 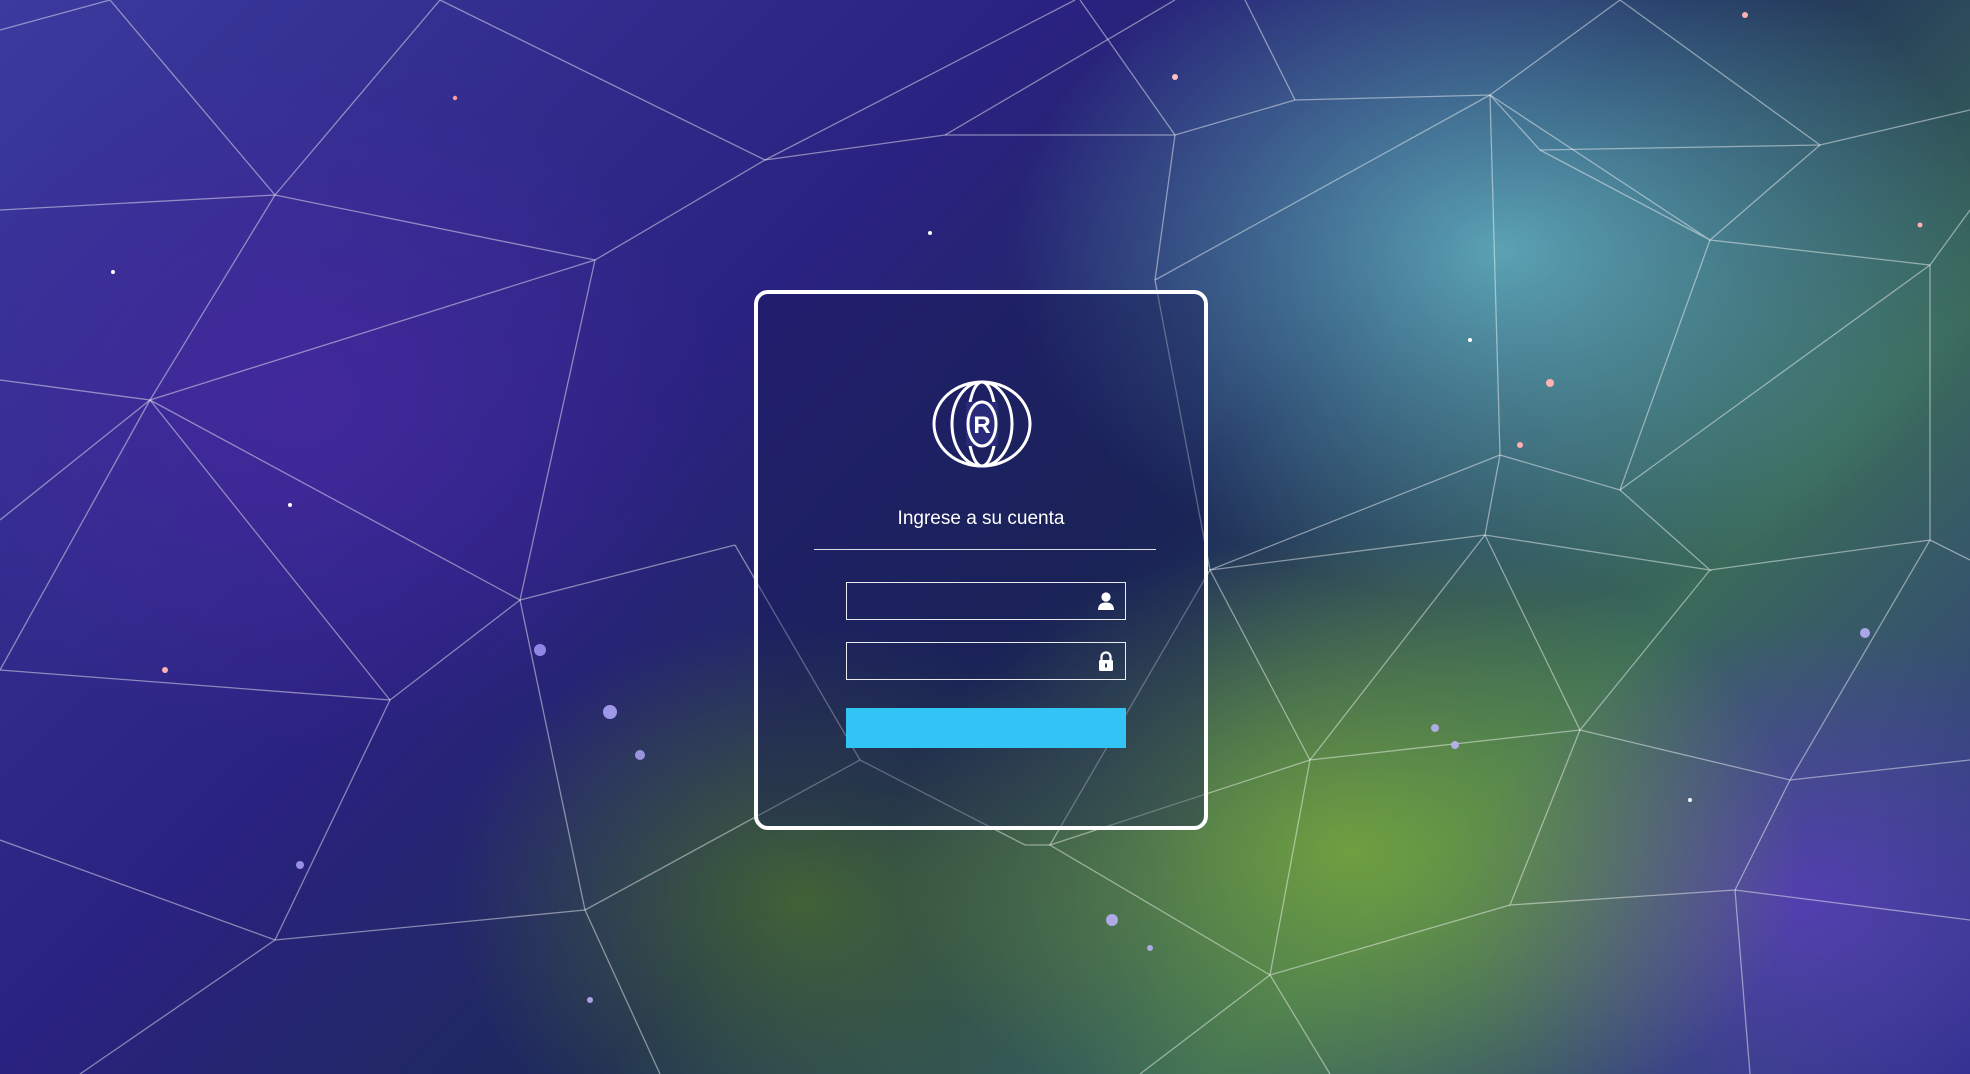 What do you see at coordinates (981, 560) in the screenshot?
I see `login-card: R Ingrese a su cuenta` at bounding box center [981, 560].